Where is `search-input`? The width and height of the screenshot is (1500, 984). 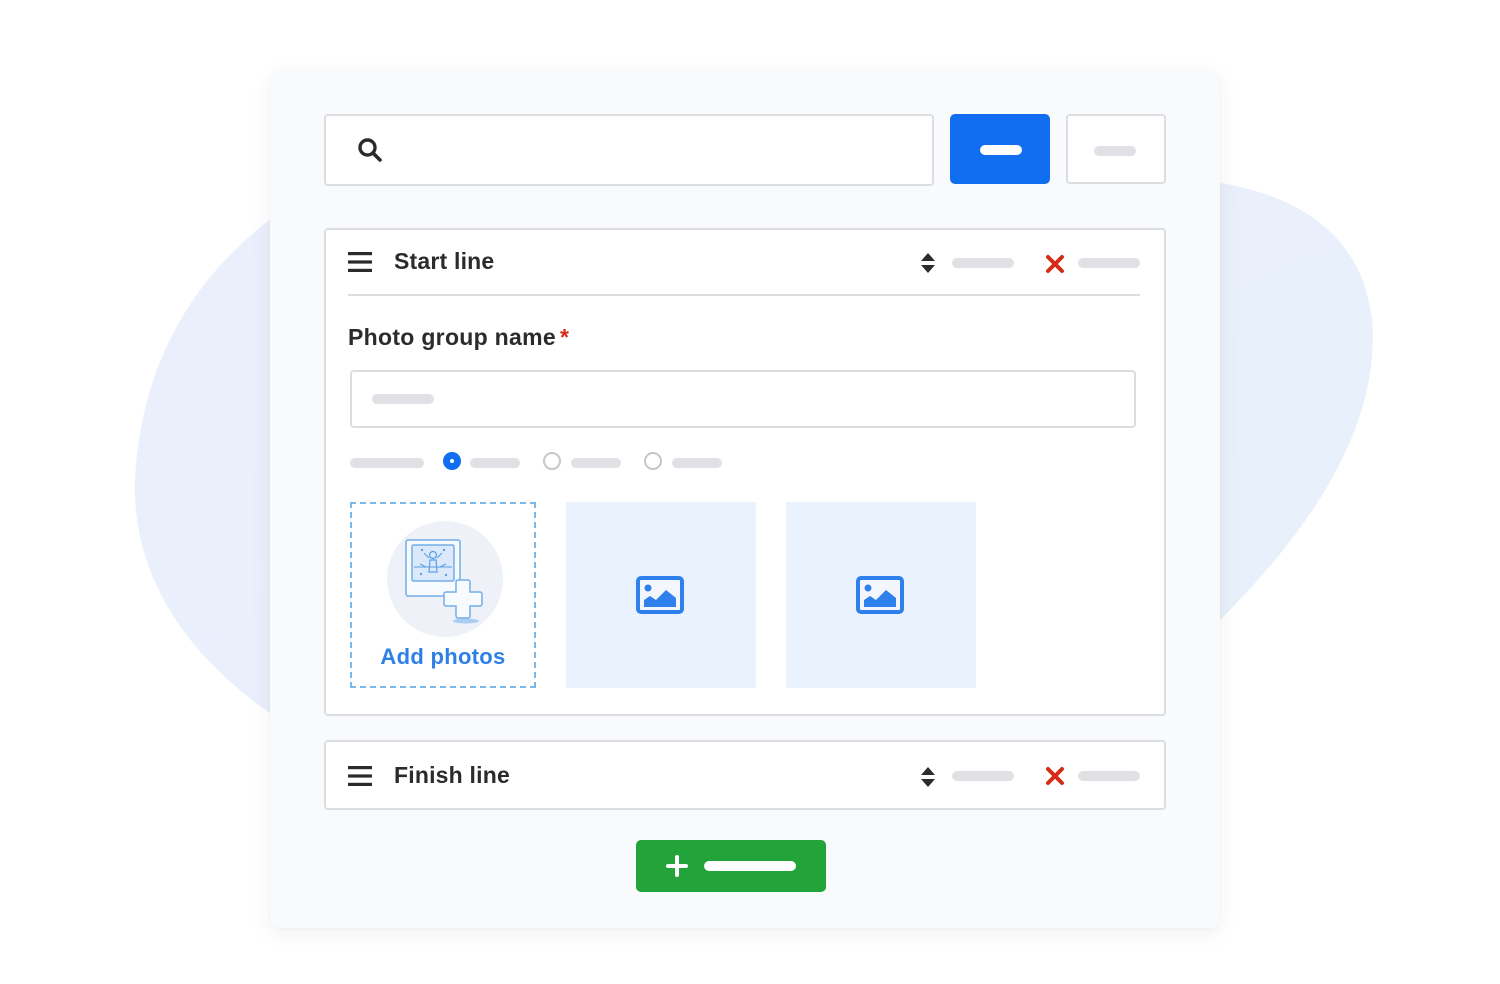
search-input is located at coordinates (629, 150).